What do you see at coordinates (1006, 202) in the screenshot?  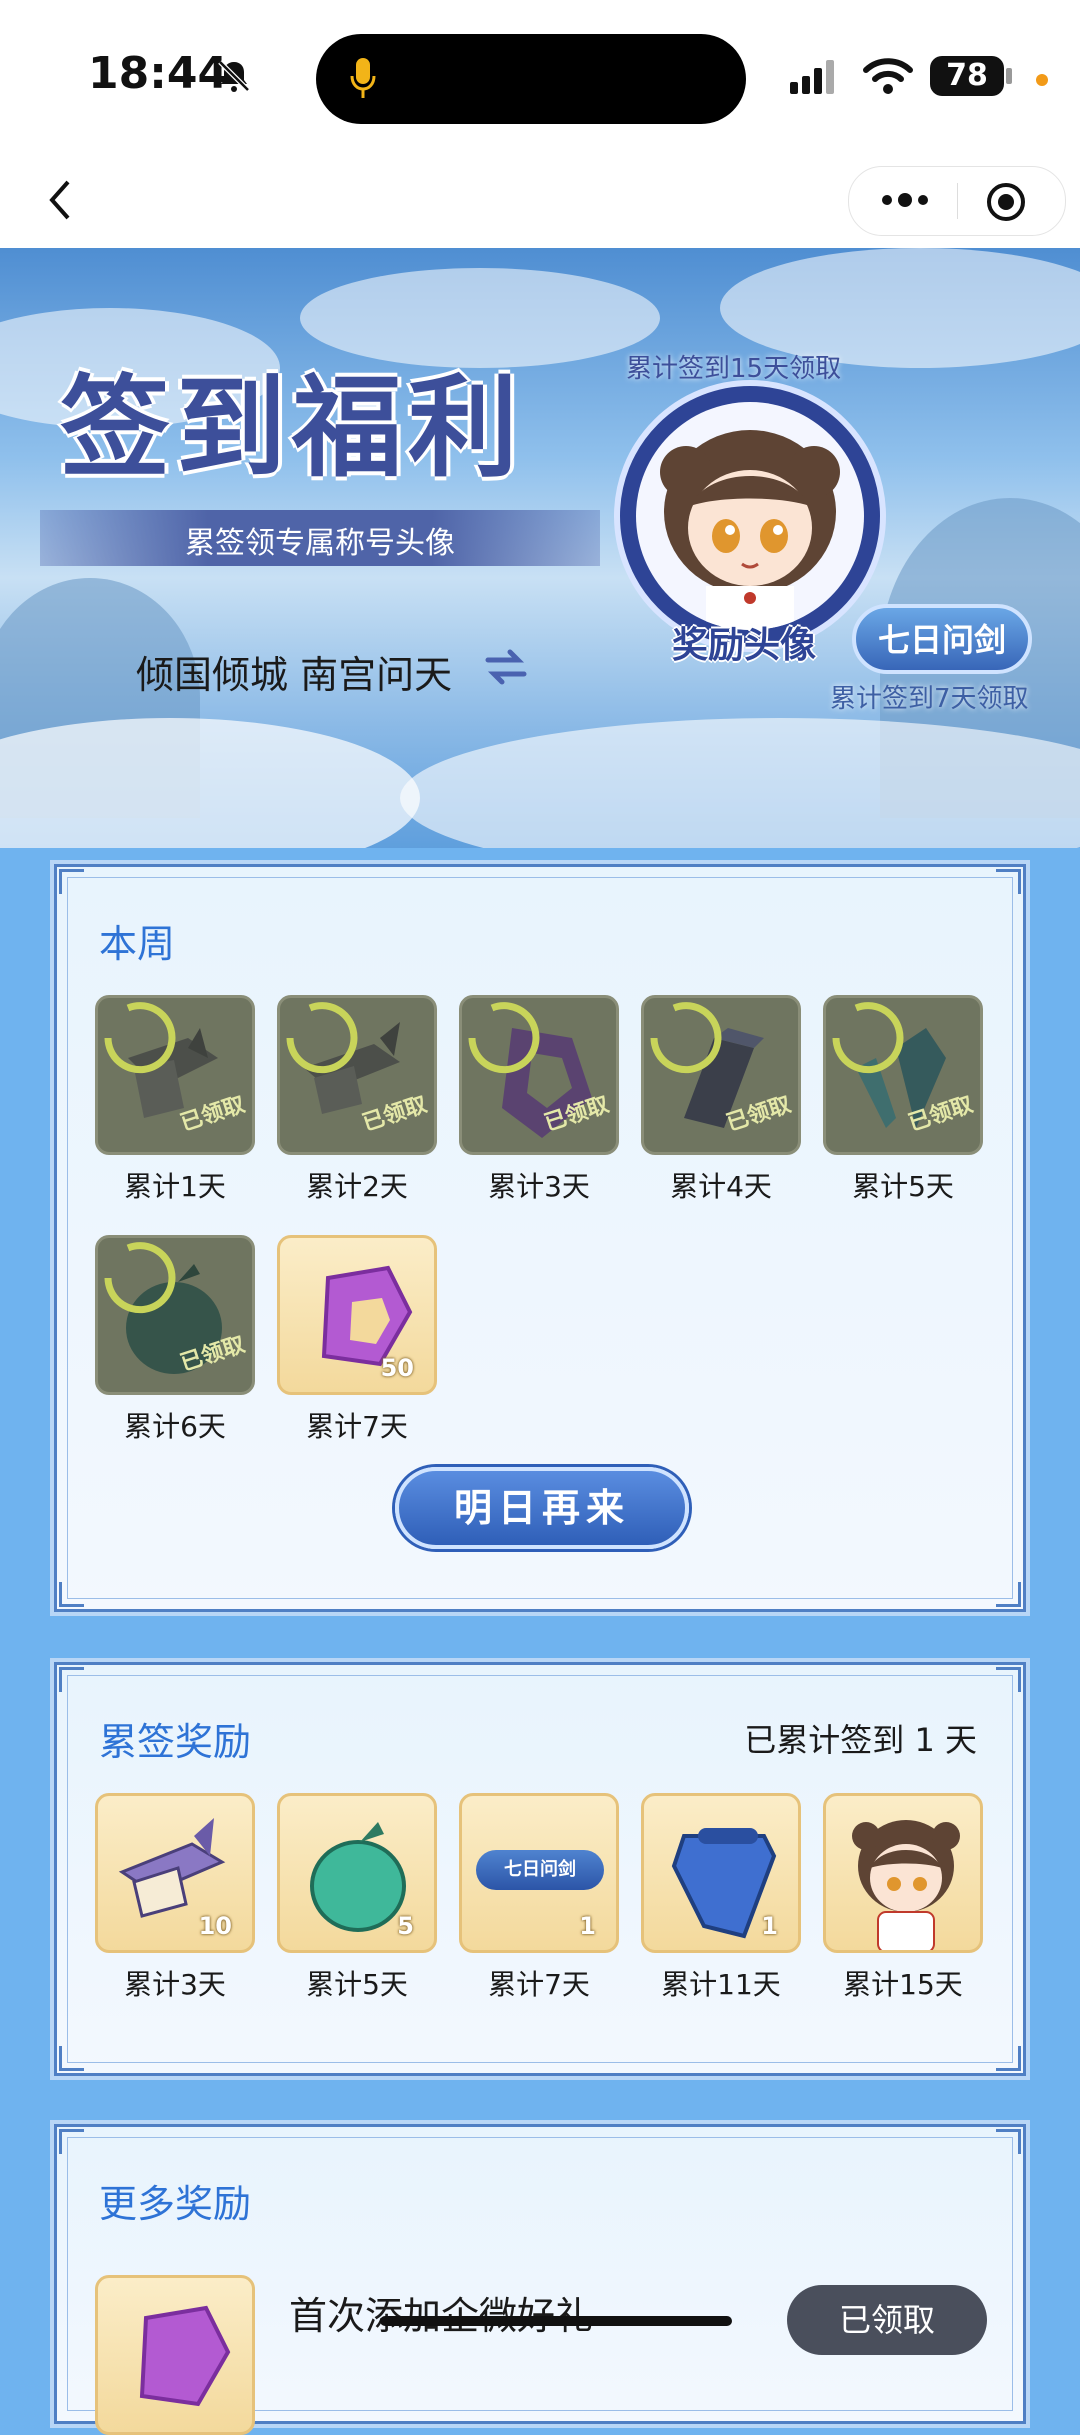 I see `close-target-icon` at bounding box center [1006, 202].